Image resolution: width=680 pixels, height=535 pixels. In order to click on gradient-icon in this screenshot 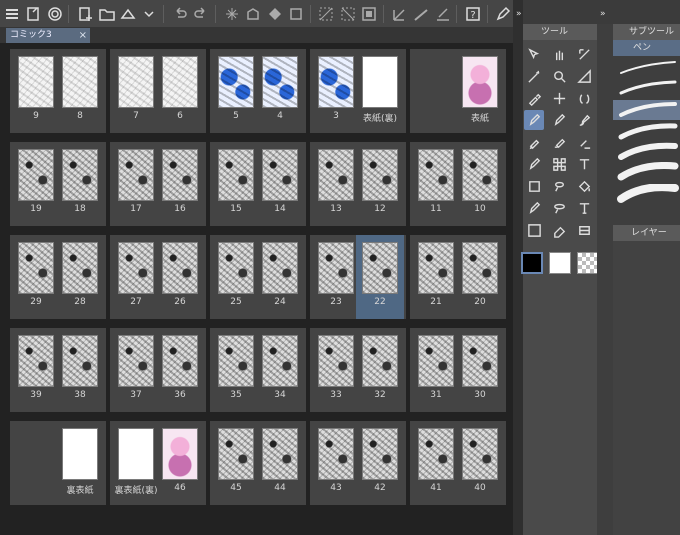, I will do `click(534, 230)`.